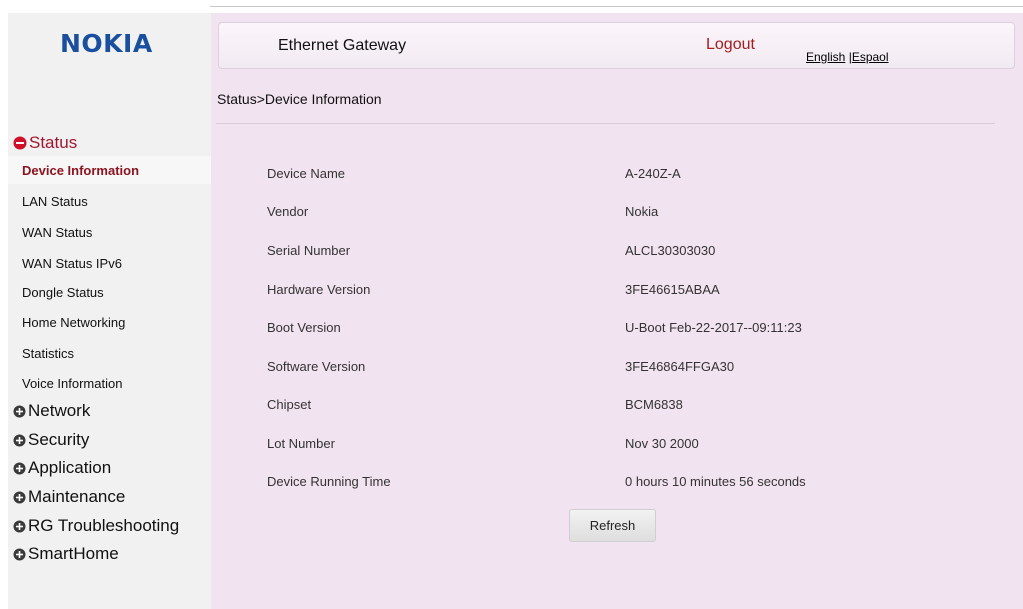 Image resolution: width=1023 pixels, height=609 pixels. Describe the element at coordinates (109, 353) in the screenshot. I see `sidebar-item-statistics: Statistics` at that location.